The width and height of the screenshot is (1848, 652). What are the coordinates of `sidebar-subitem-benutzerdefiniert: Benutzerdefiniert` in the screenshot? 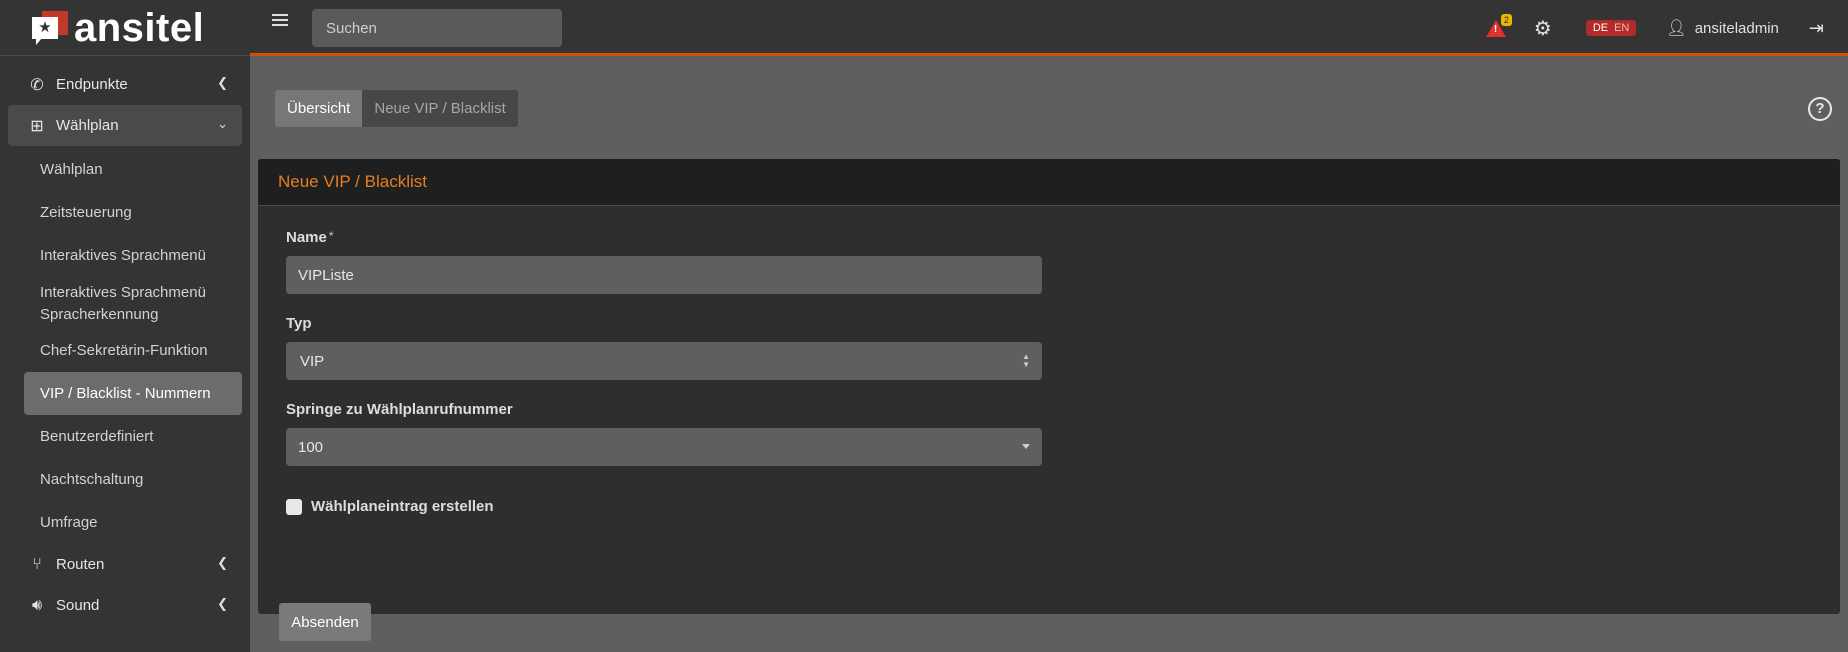 It's located at (133, 436).